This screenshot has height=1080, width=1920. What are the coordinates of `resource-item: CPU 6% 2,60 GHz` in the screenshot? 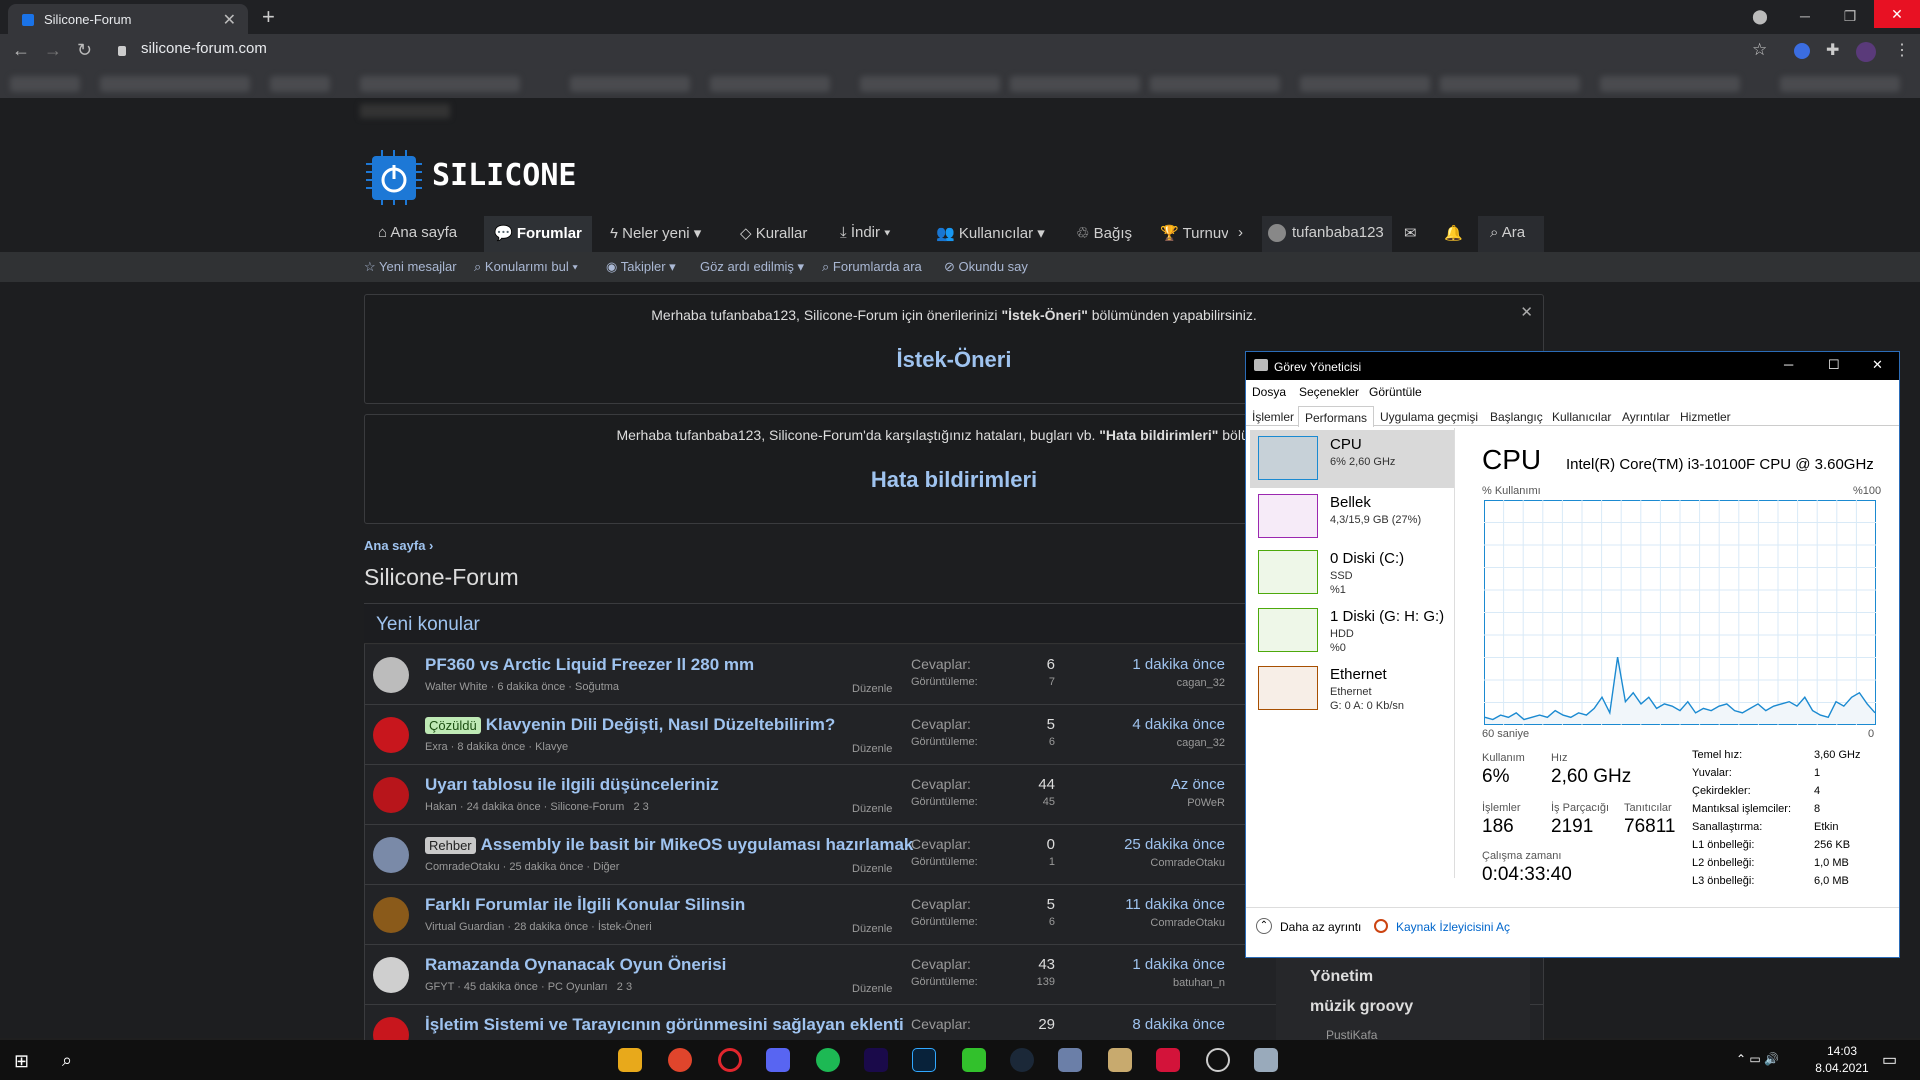 It's located at (1352, 459).